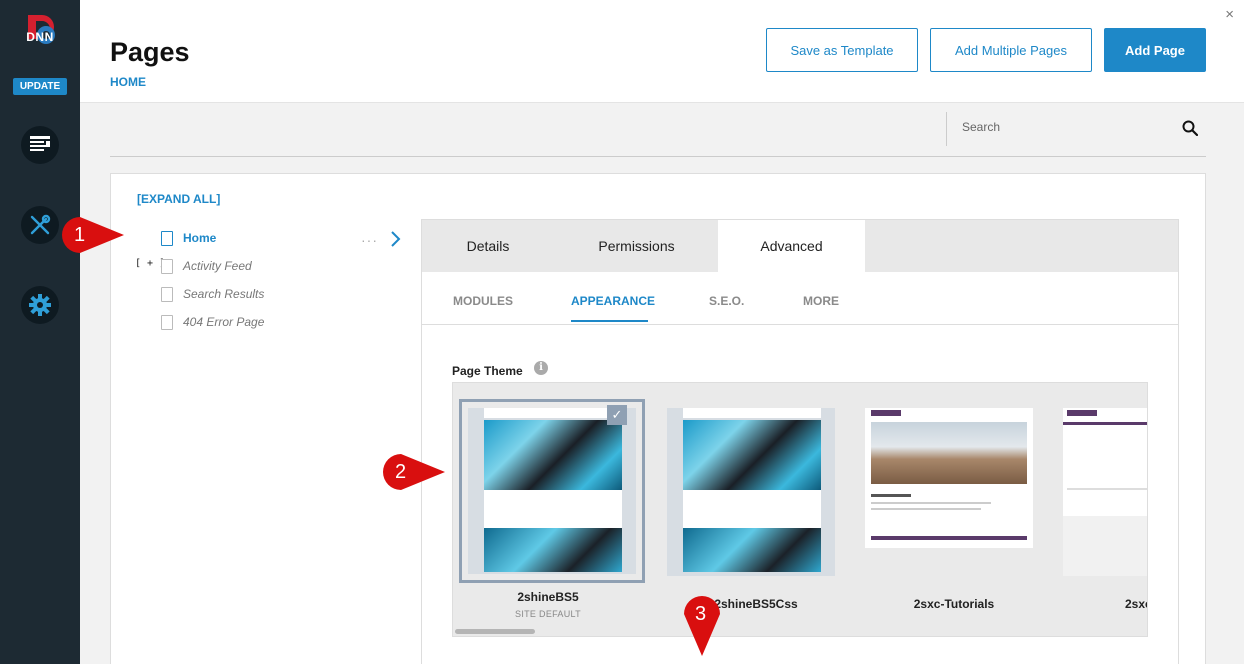 The image size is (1244, 664). I want to click on theme-subtitle: SITE DEFAULT, so click(548, 614).